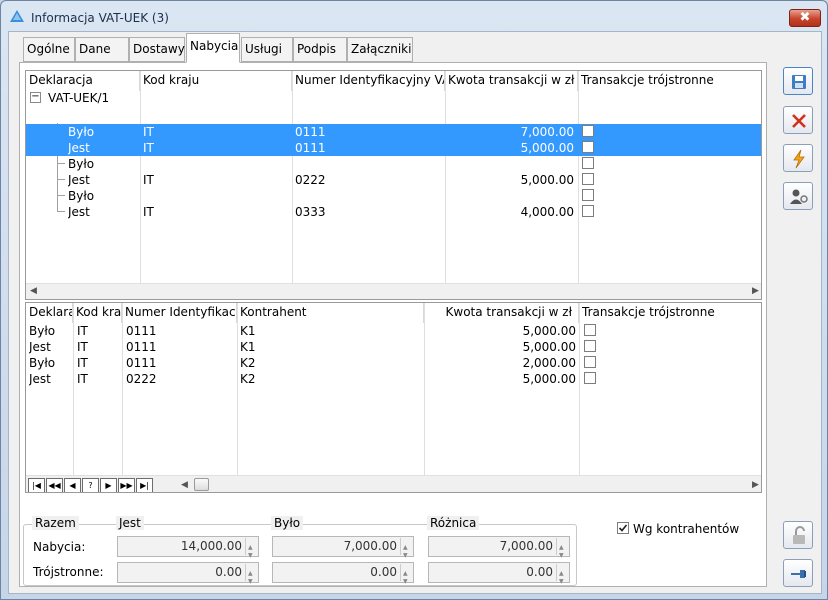 The height and width of the screenshot is (600, 828). Describe the element at coordinates (72, 485) in the screenshot. I see `nav-prev-button: ◀` at that location.